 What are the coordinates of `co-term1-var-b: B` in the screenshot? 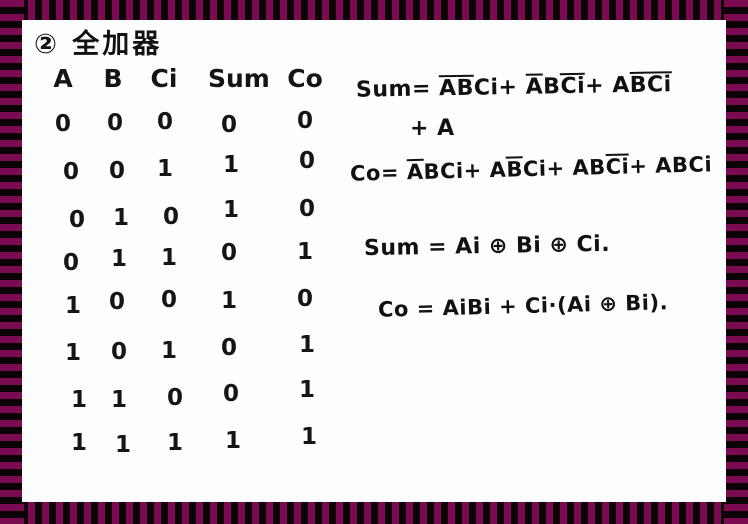 It's located at (432, 171).